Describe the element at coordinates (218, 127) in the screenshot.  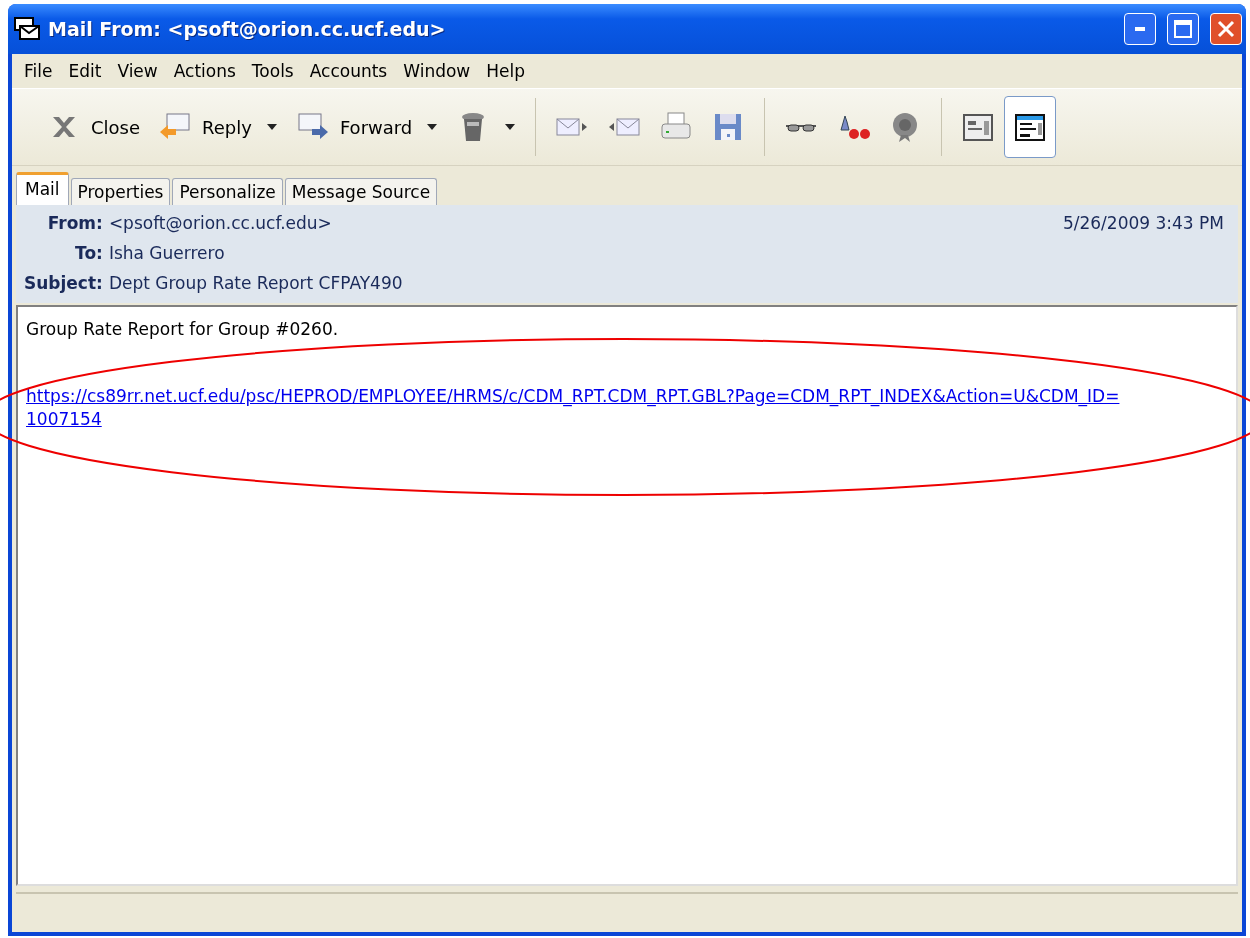
I see `toolbar-button: Reply` at that location.